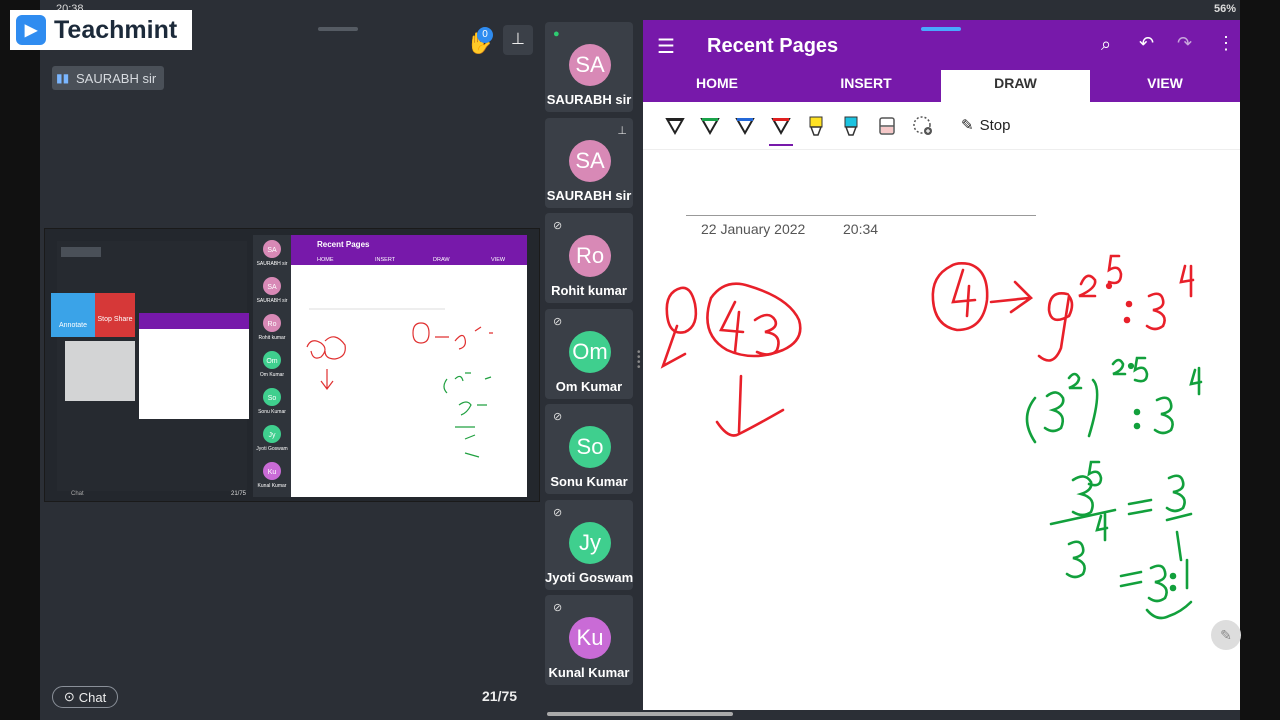 The height and width of the screenshot is (720, 1280). Describe the element at coordinates (73, 325) in the screenshot. I see `mini-annotate-label: Annotate` at that location.